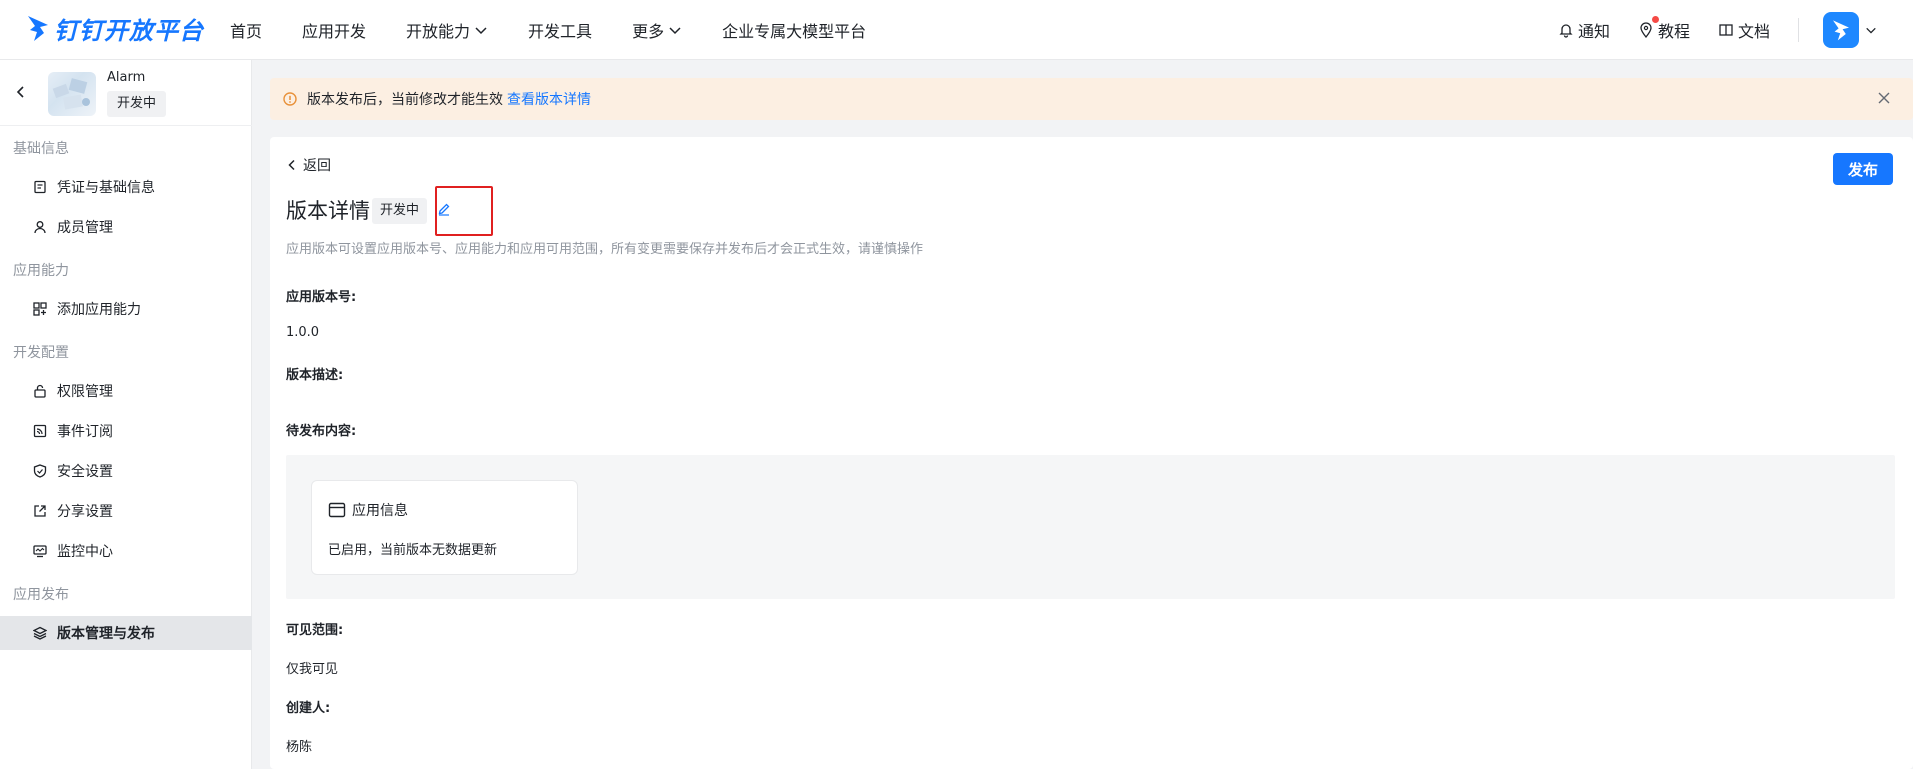 This screenshot has width=1913, height=769. What do you see at coordinates (1884, 98) in the screenshot?
I see `close-icon` at bounding box center [1884, 98].